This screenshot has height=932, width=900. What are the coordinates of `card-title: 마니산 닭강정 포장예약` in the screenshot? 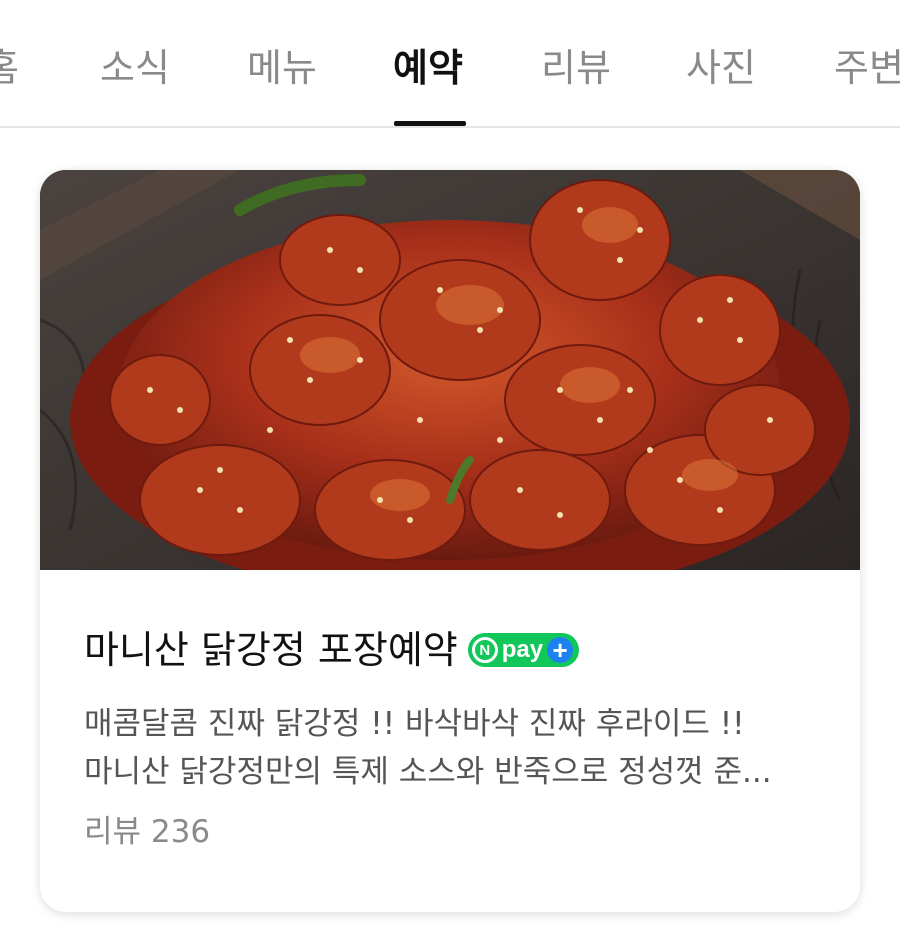 It's located at (271, 650).